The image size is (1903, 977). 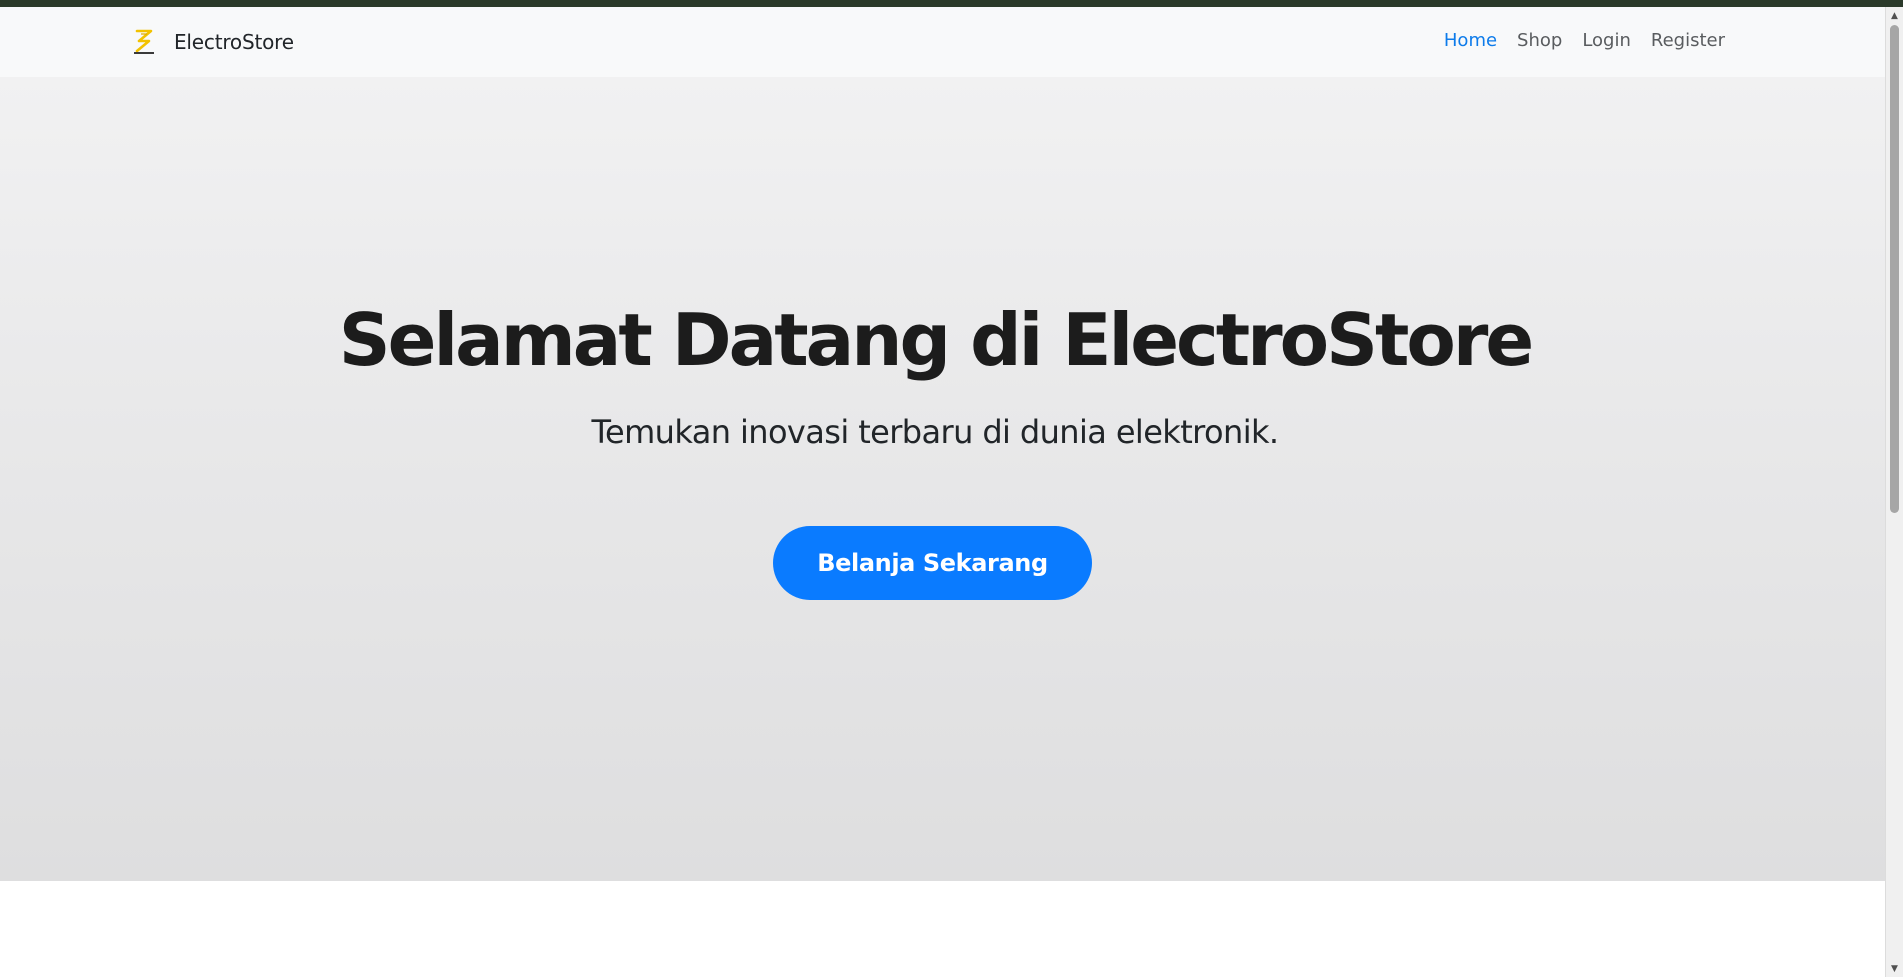 I want to click on navbar: ElectroStore Home Shop Login Register, so click(x=942, y=42).